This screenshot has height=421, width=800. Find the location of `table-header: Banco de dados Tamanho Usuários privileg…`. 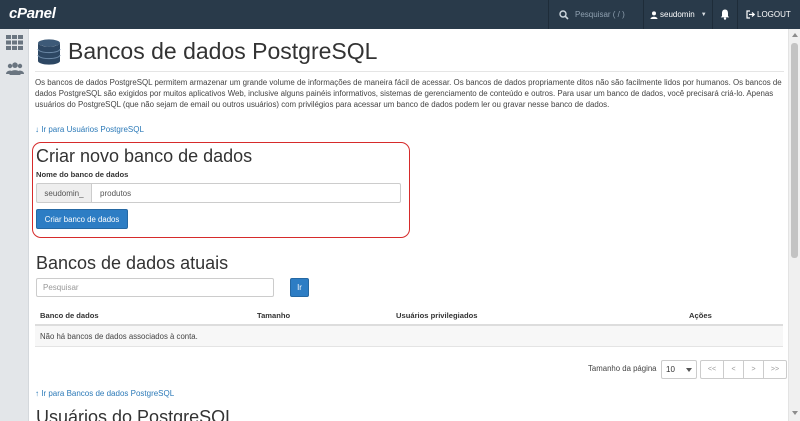

table-header: Banco de dados Tamanho Usuários privileg… is located at coordinates (409, 316).